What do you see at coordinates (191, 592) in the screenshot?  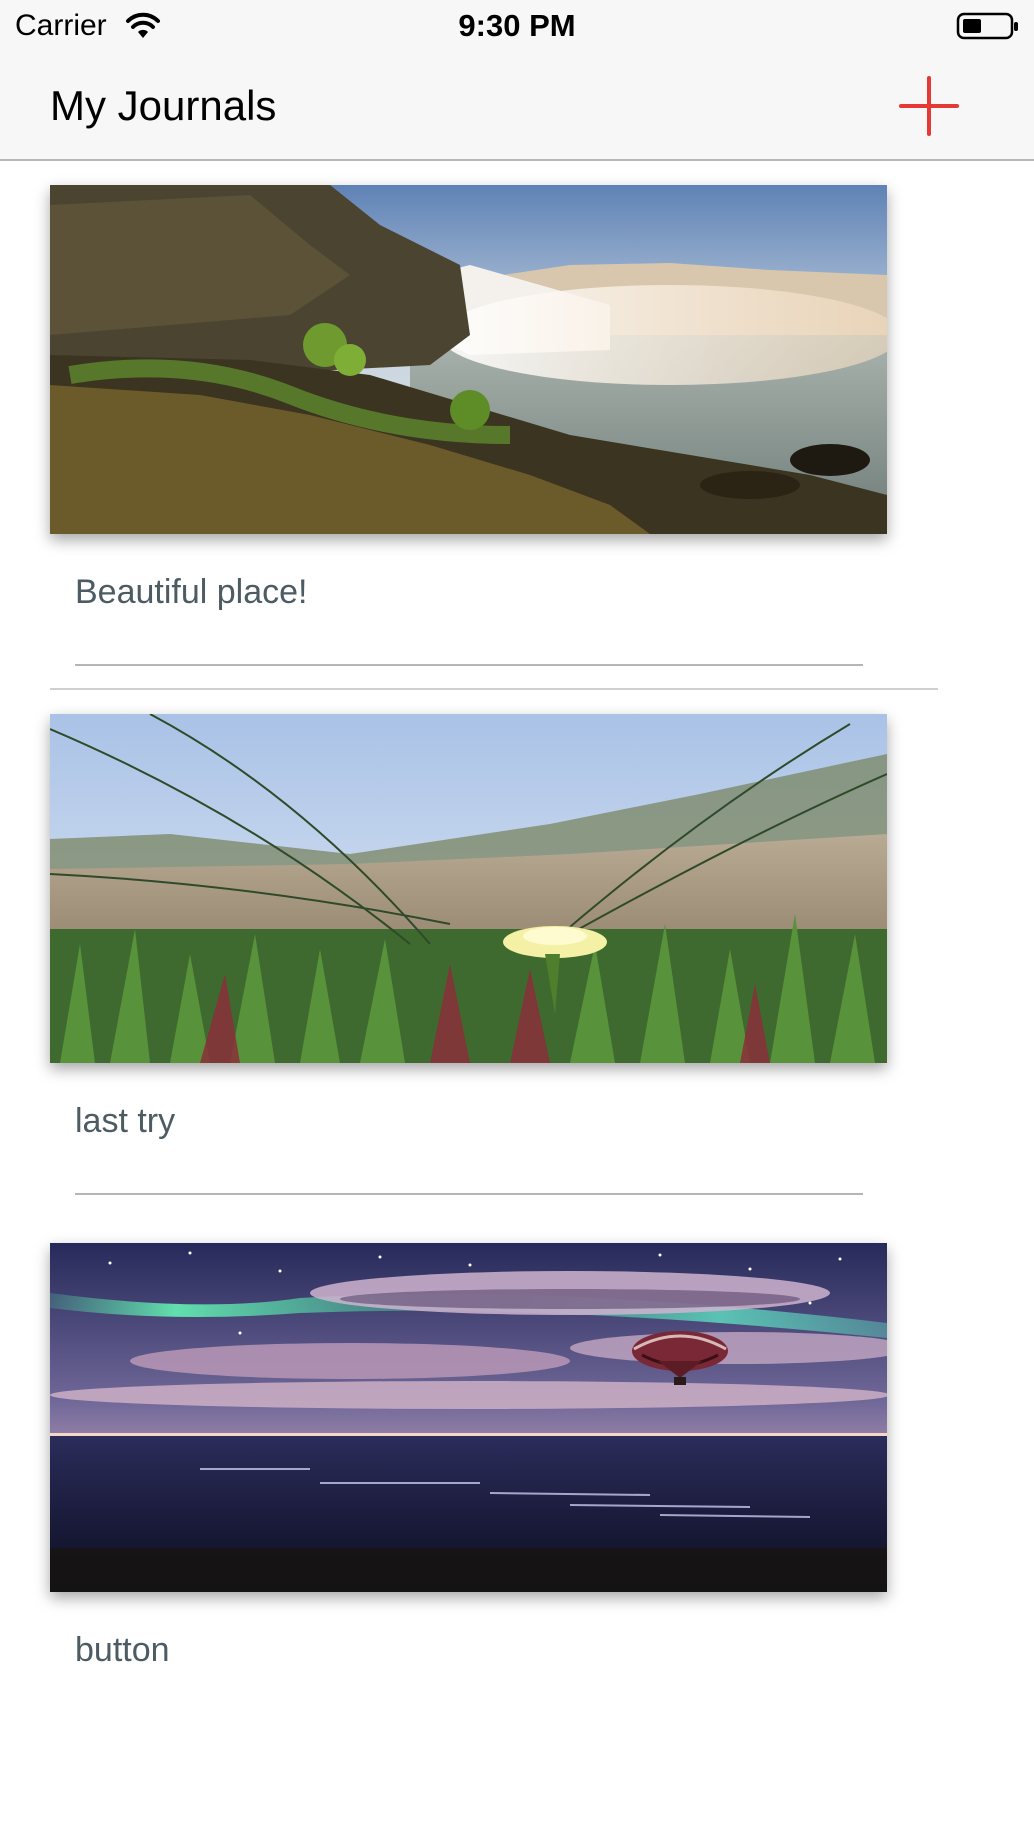 I see `journal-caption: Beautiful place!` at bounding box center [191, 592].